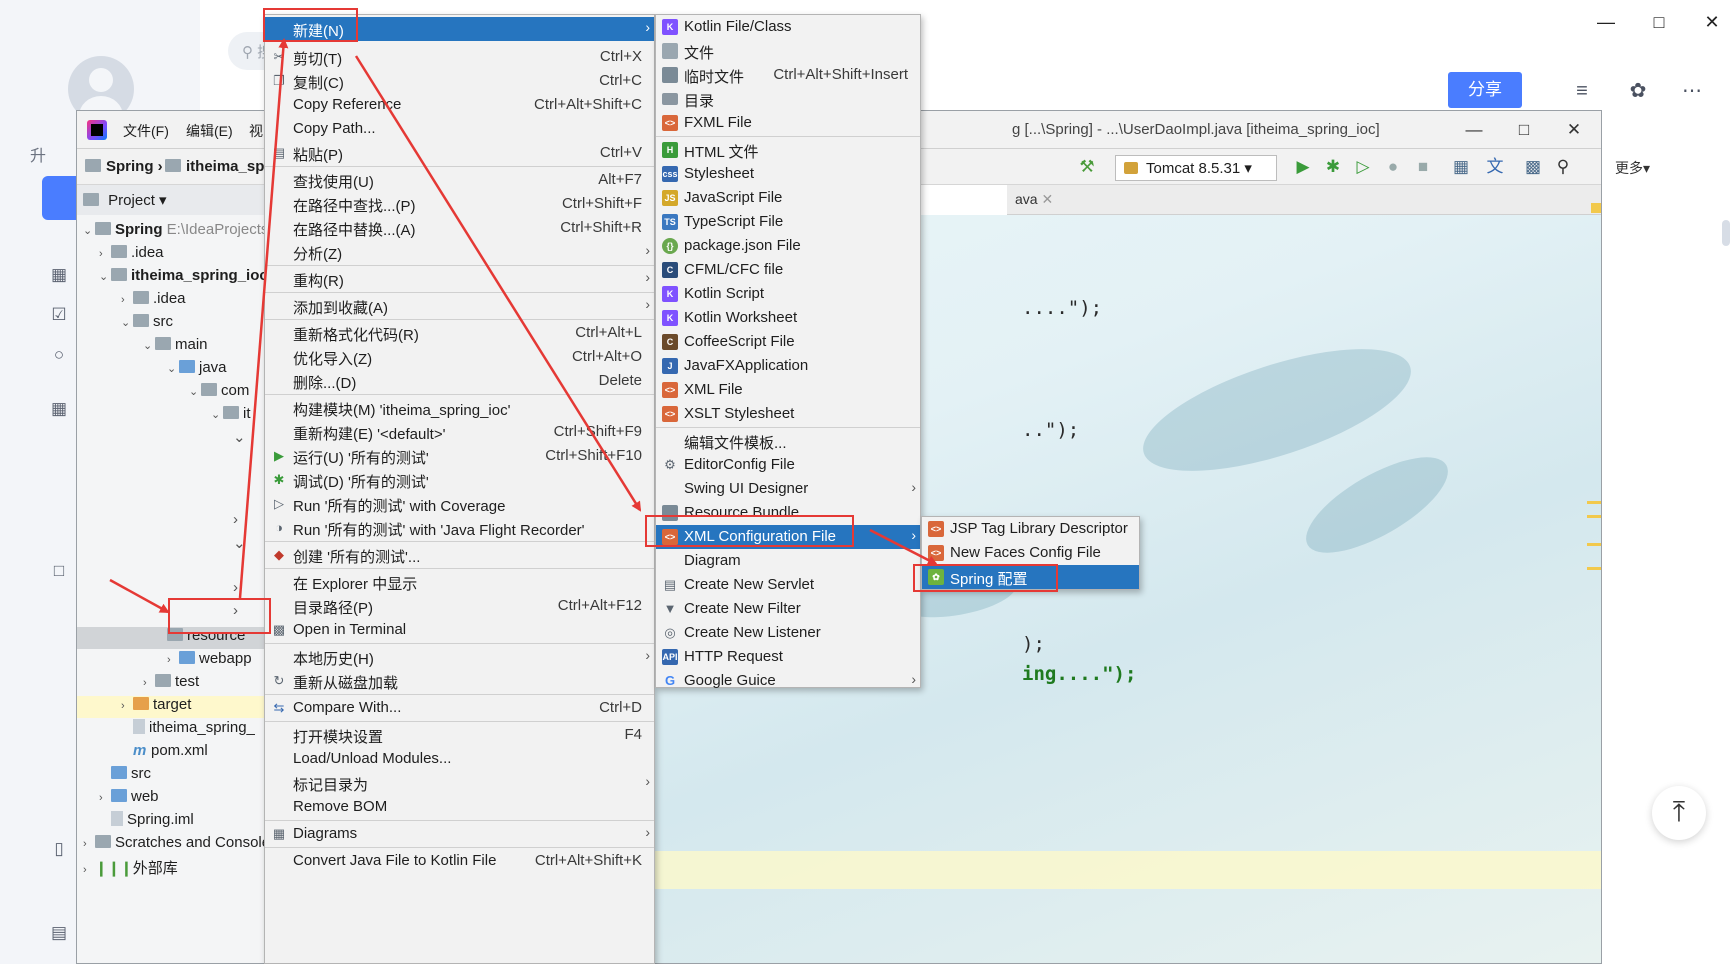  Describe the element at coordinates (788, 150) in the screenshot. I see `new-html-file: H HTML 文件` at that location.